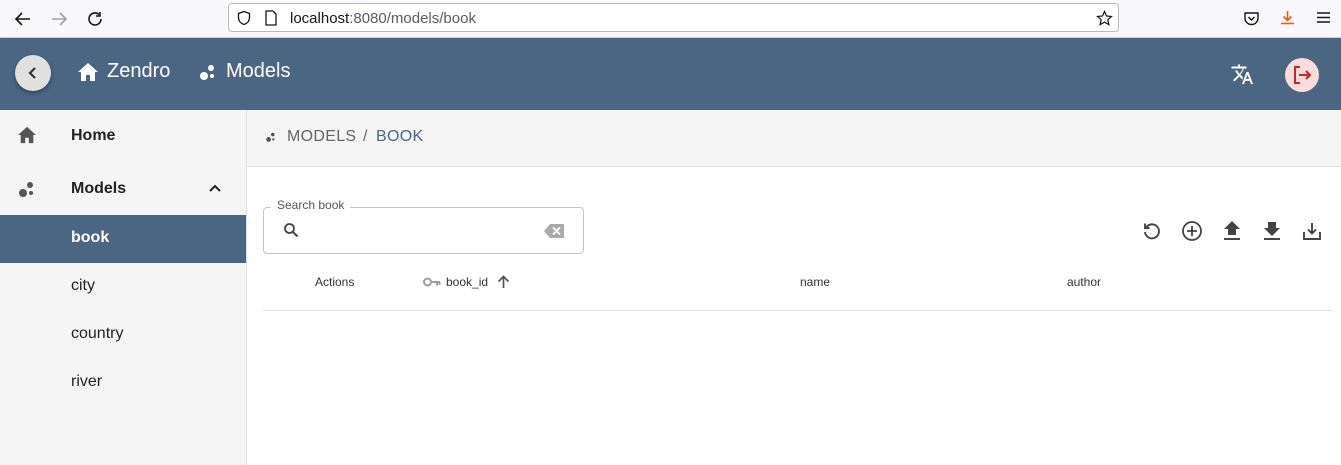 The height and width of the screenshot is (465, 1341). Describe the element at coordinates (83, 285) in the screenshot. I see `sidebar-item-label: city` at that location.